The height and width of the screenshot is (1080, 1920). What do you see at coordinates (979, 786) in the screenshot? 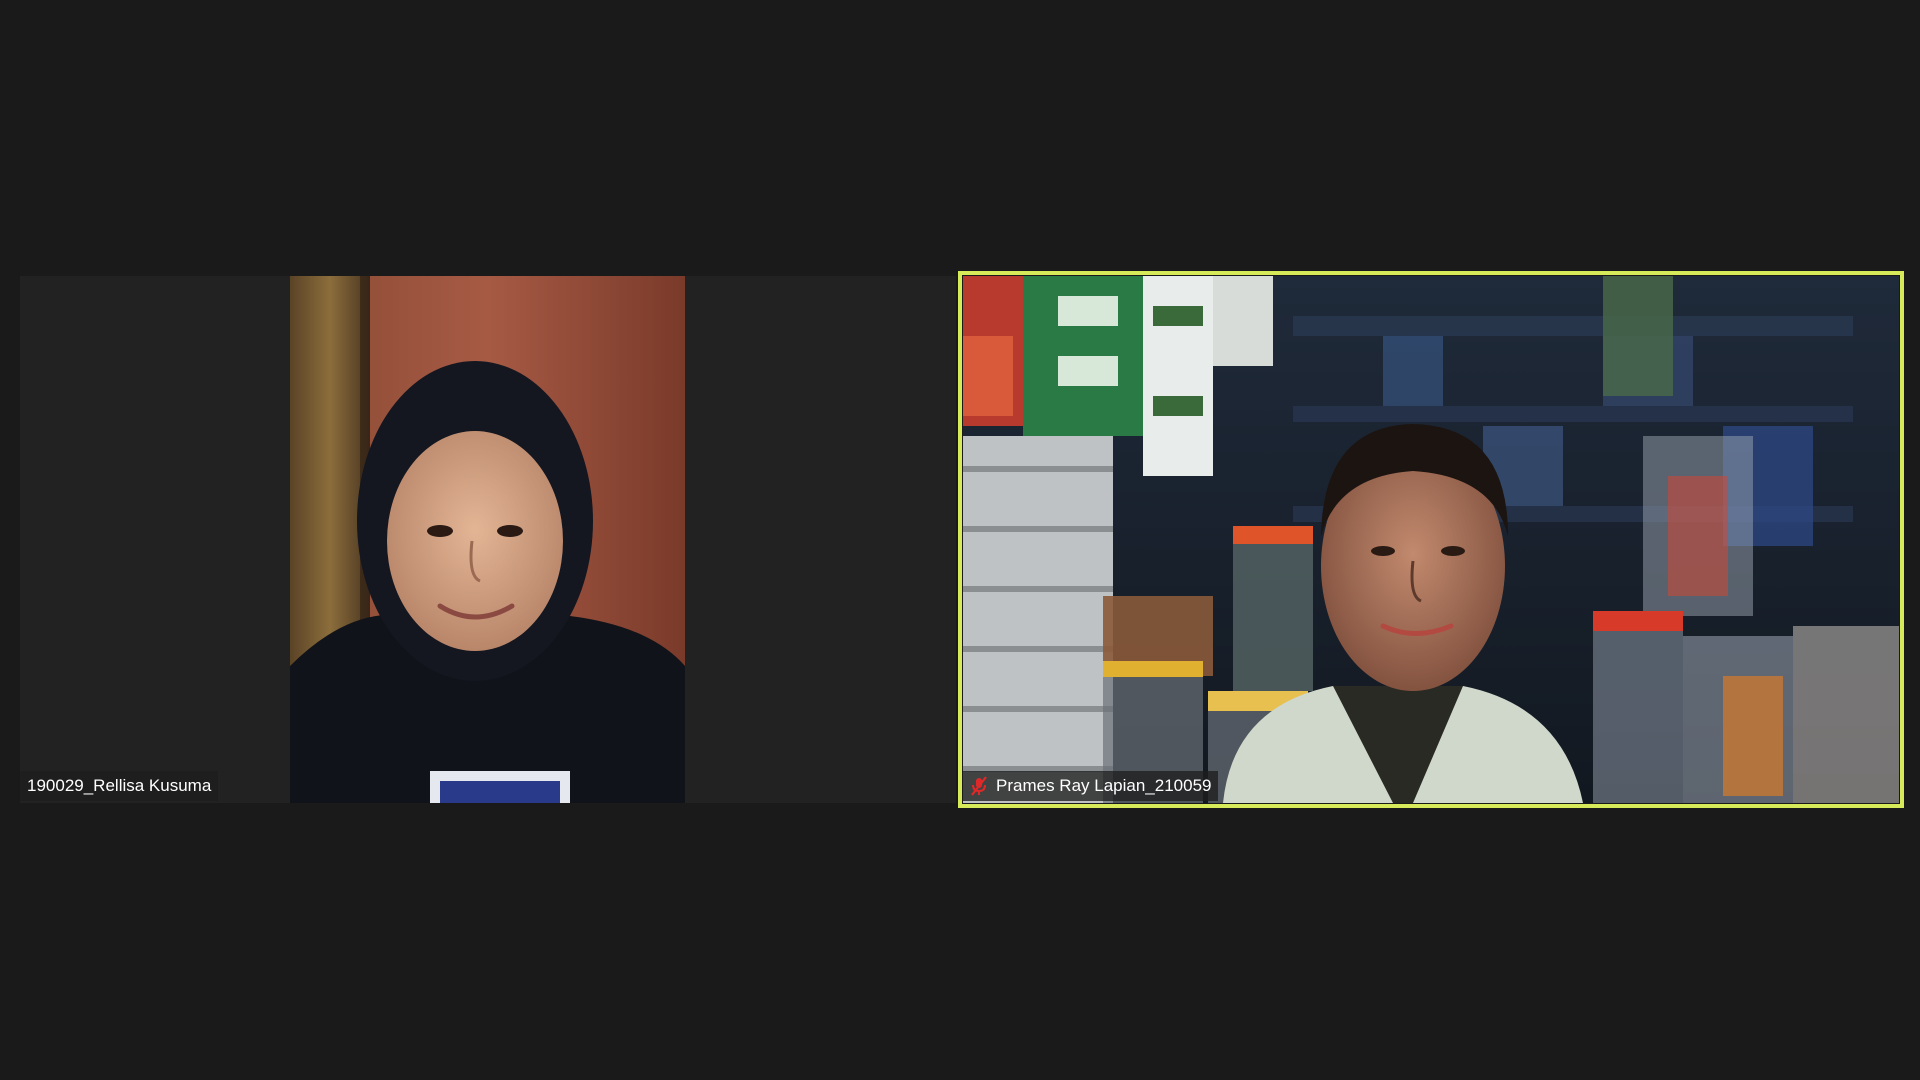
I see `mic-muted-icon` at bounding box center [979, 786].